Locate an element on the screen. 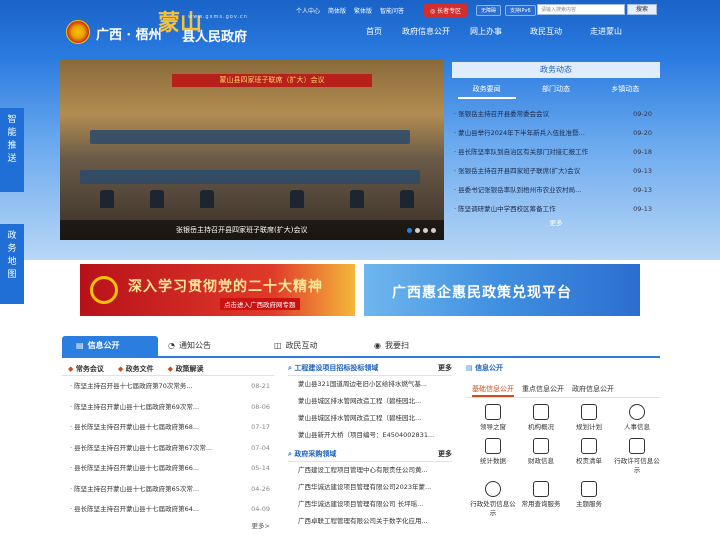 The image size is (720, 540). list-item: · 县长陈坚主持召开蒙山县十七届政府第66... 05-14 is located at coordinates (168, 468).